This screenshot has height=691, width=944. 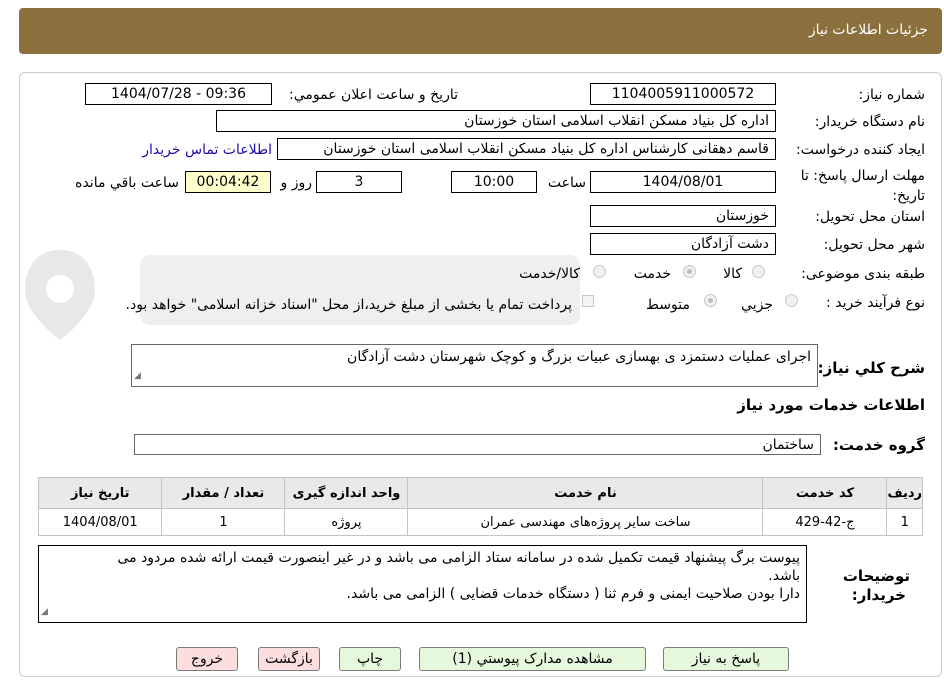 What do you see at coordinates (757, 305) in the screenshot?
I see `purchase-minor-label: جزيي` at bounding box center [757, 305].